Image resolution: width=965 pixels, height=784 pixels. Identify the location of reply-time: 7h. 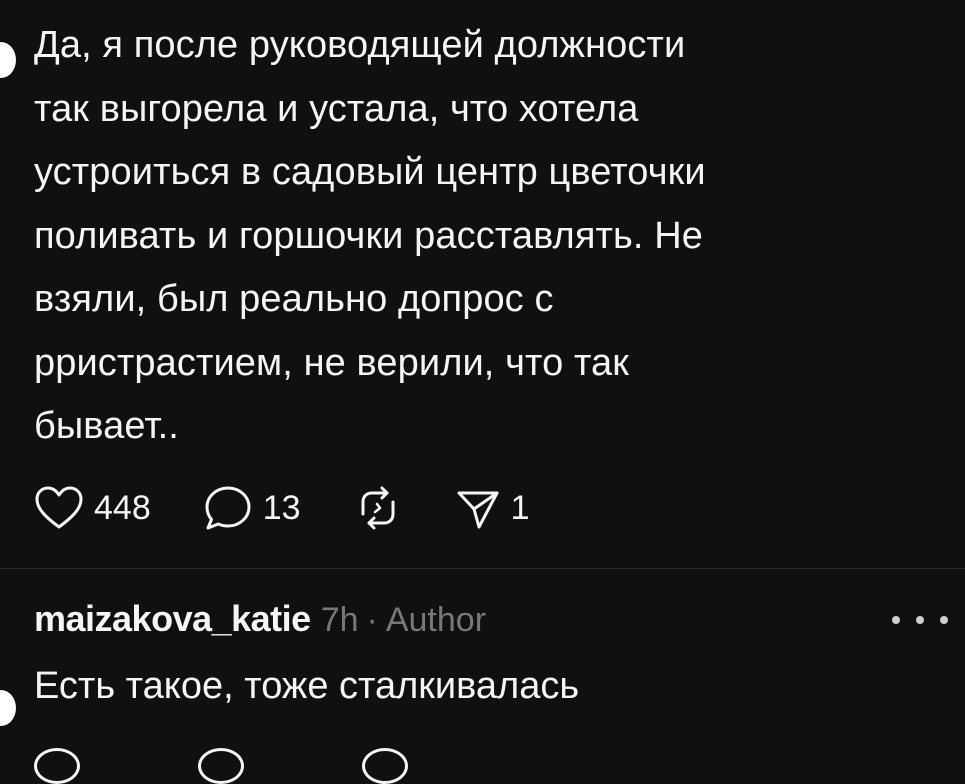
(339, 620).